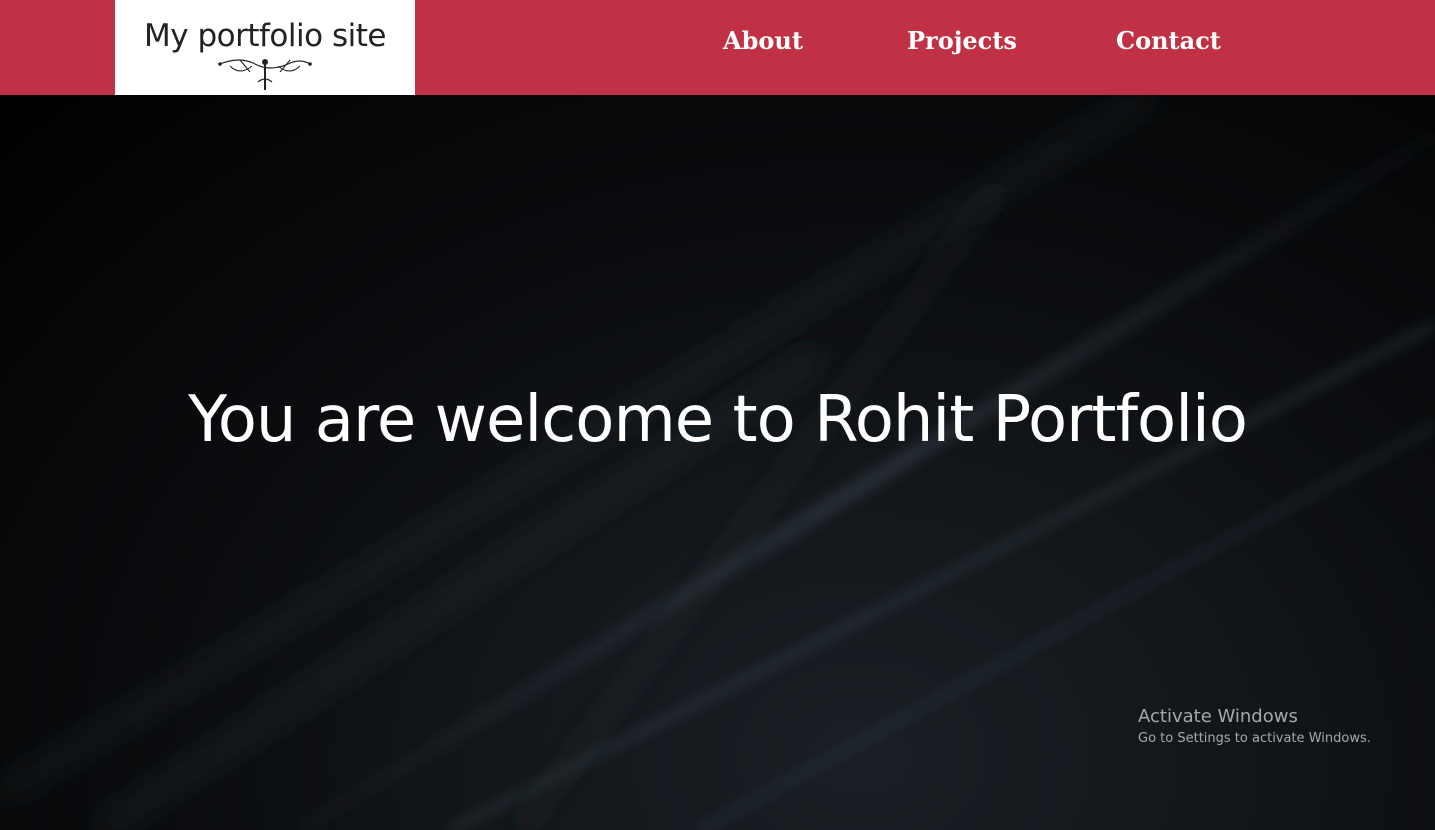 The width and height of the screenshot is (1435, 830). What do you see at coordinates (962, 40) in the screenshot?
I see `nav-projects-link: Projects` at bounding box center [962, 40].